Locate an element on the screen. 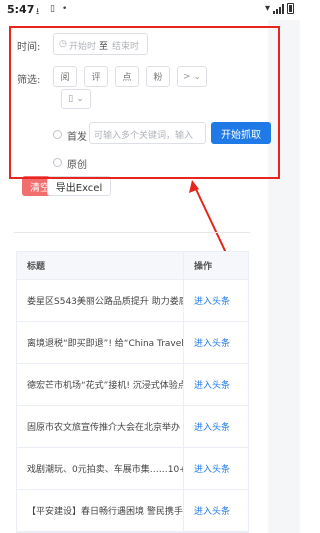 This screenshot has height=533, width=320. table-row: 固原市农文旅宣传推介大会在北京举办 进入头条 is located at coordinates (132, 427).